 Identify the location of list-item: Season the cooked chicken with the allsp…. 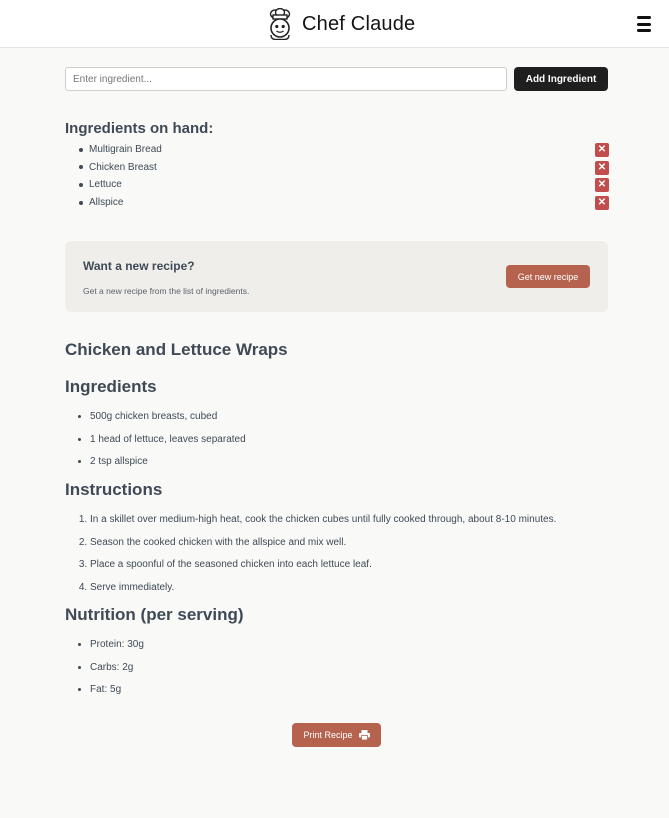
(323, 548).